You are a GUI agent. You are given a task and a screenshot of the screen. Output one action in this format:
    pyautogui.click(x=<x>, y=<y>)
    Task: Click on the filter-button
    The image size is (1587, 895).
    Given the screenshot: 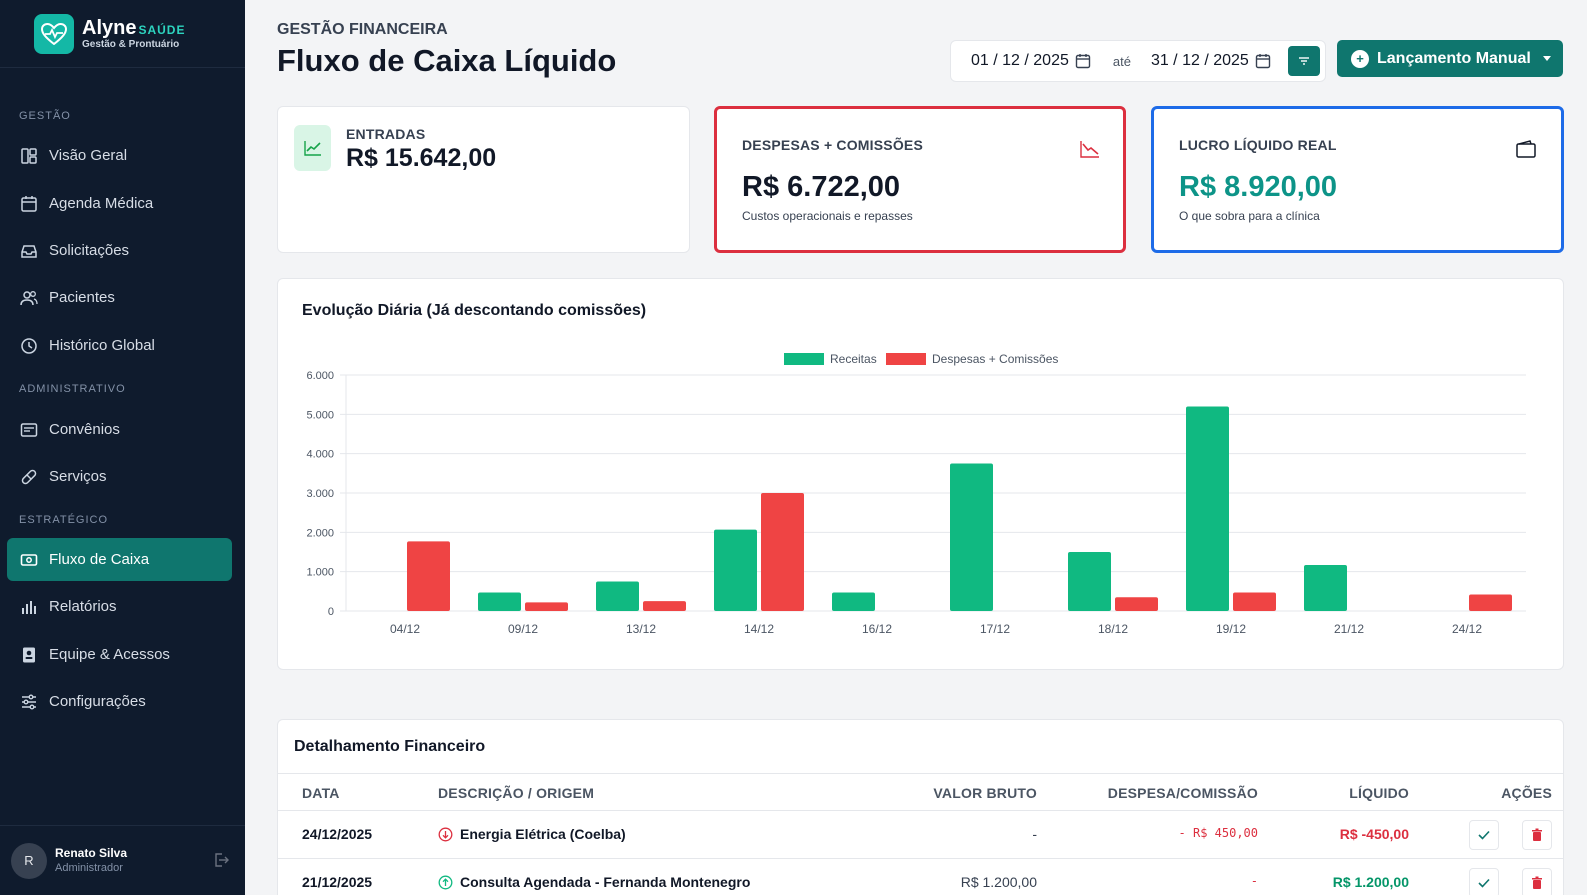 What is the action you would take?
    pyautogui.click(x=1304, y=61)
    